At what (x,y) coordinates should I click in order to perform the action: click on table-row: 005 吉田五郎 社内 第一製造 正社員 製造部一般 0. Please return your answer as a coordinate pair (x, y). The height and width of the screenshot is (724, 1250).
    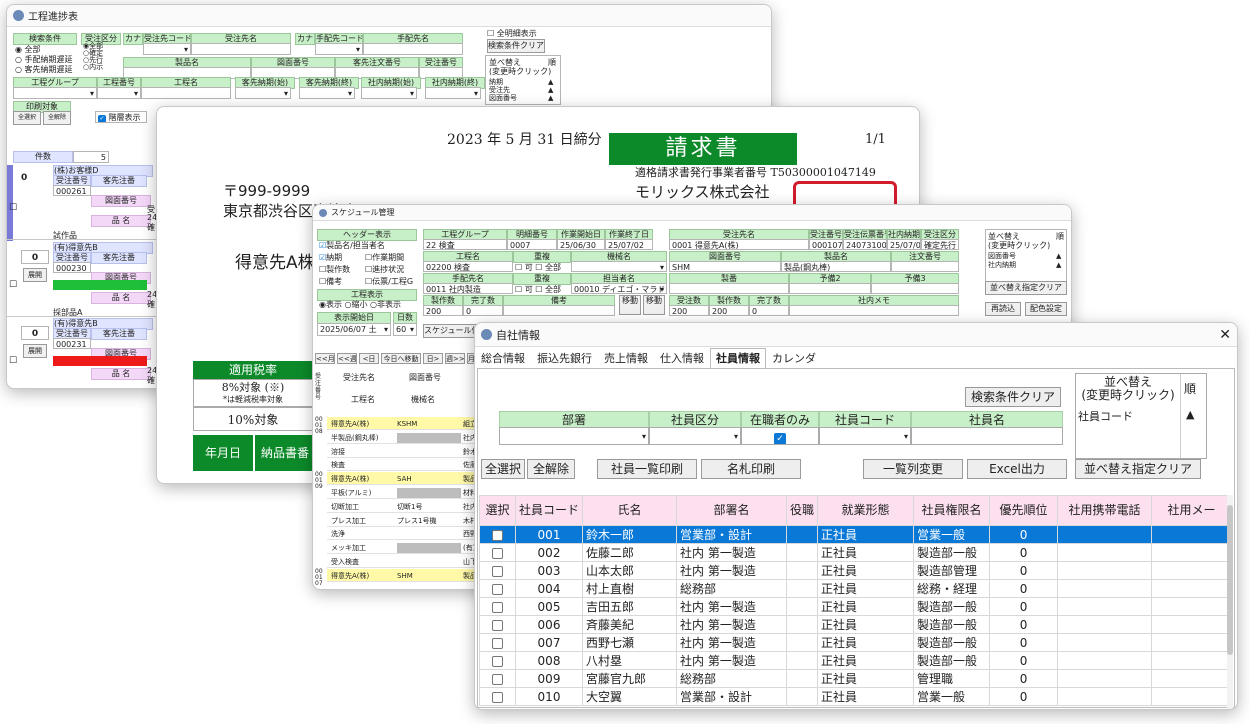
    Looking at the image, I should click on (856, 606).